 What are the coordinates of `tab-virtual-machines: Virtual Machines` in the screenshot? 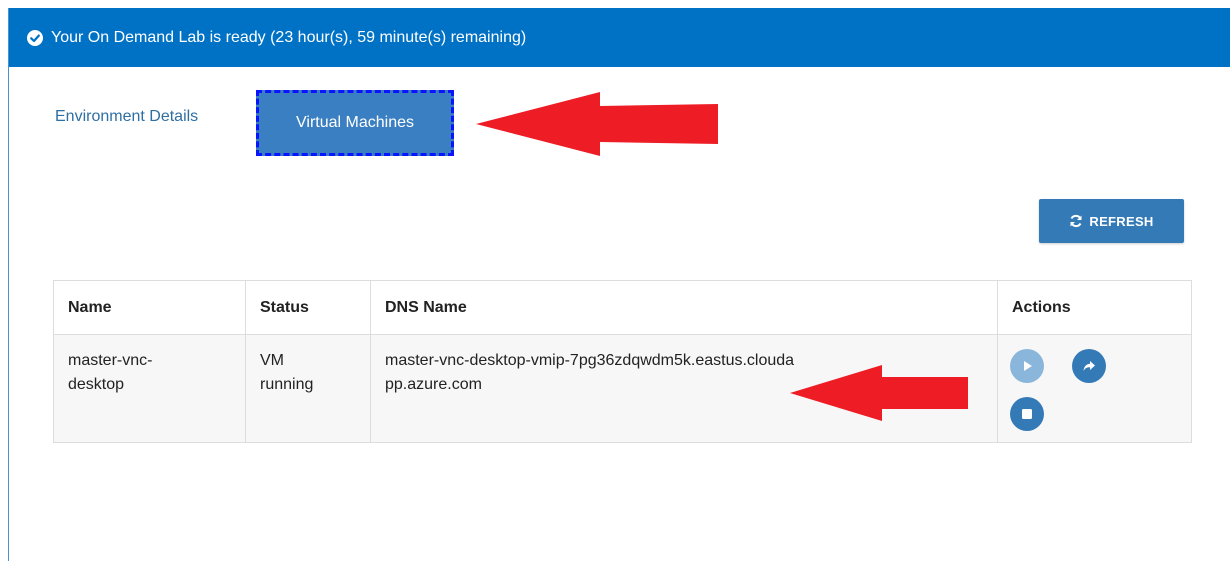 It's located at (355, 123).